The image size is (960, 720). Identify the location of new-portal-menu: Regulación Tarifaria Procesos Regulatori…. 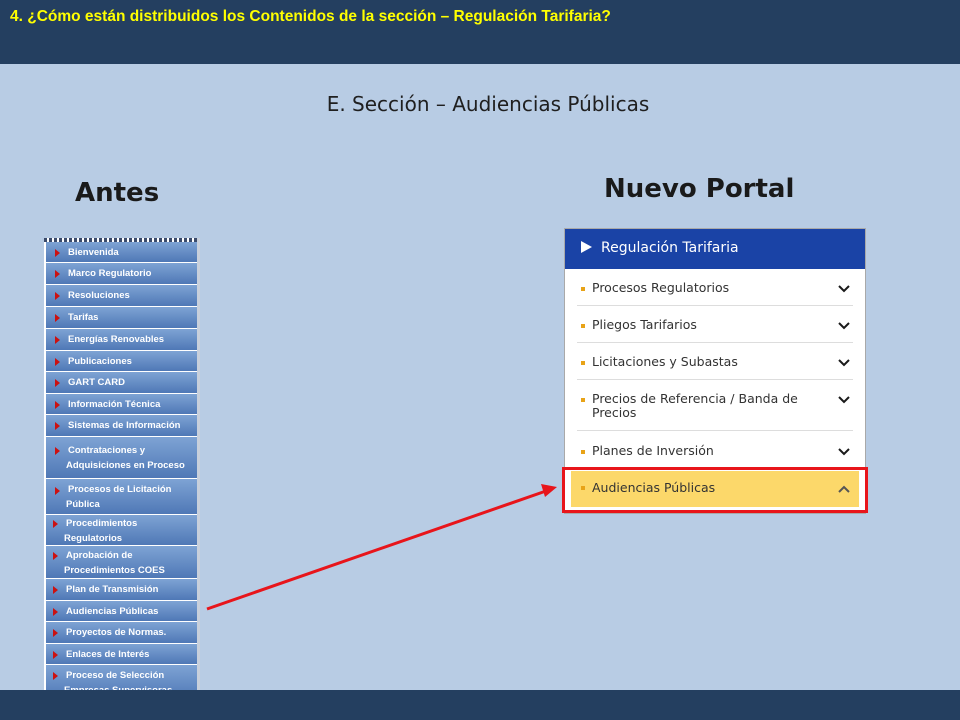
(715, 371).